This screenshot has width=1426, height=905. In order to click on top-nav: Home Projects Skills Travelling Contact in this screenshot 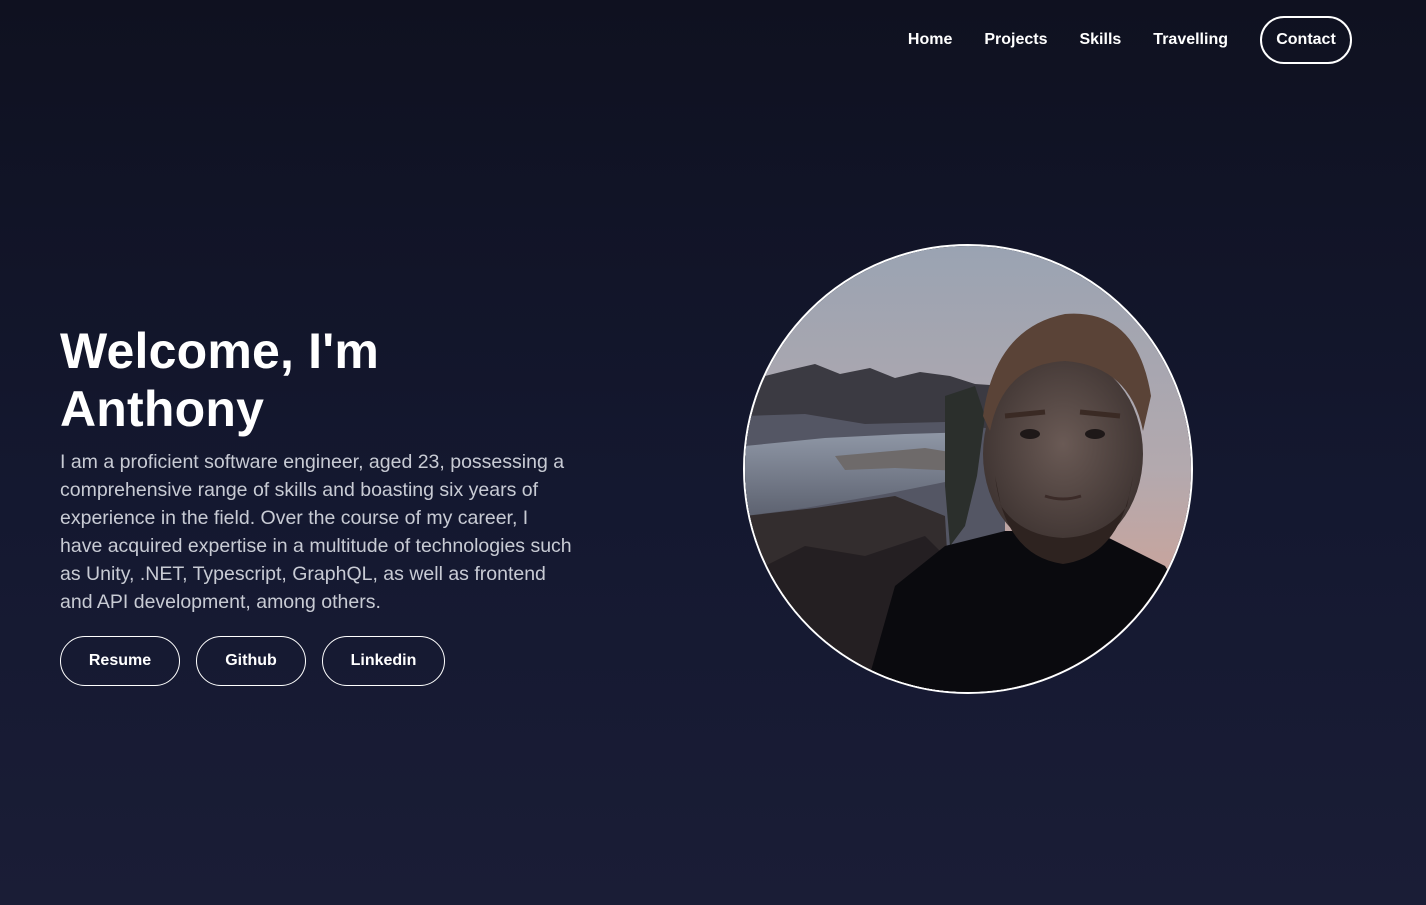, I will do `click(1130, 40)`.